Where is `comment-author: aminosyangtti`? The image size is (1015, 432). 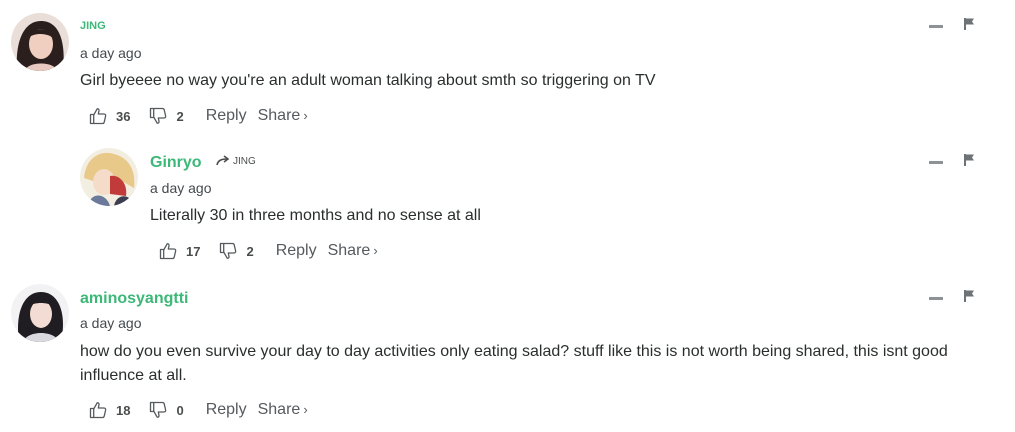
comment-author: aminosyangtti is located at coordinates (134, 299).